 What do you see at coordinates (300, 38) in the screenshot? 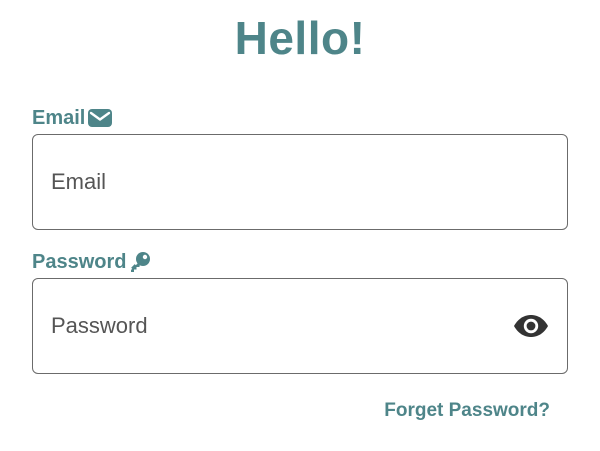
I see `page-title: Hello!` at bounding box center [300, 38].